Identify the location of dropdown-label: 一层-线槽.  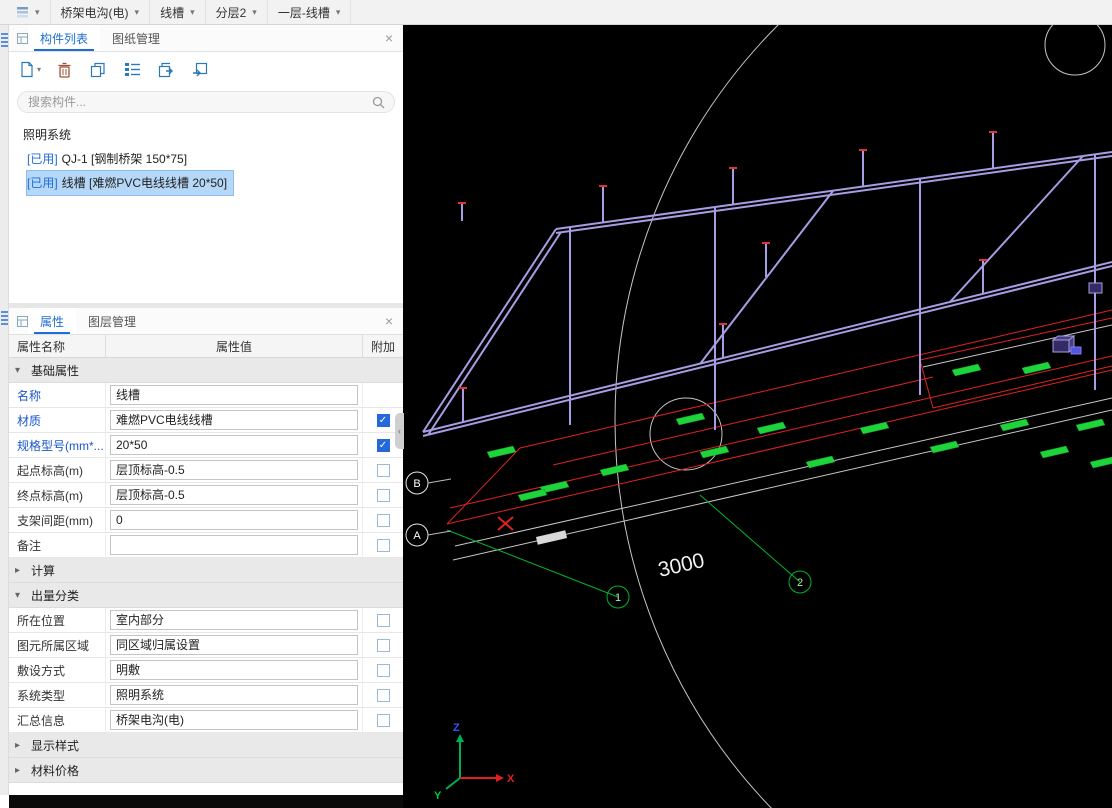
(303, 12).